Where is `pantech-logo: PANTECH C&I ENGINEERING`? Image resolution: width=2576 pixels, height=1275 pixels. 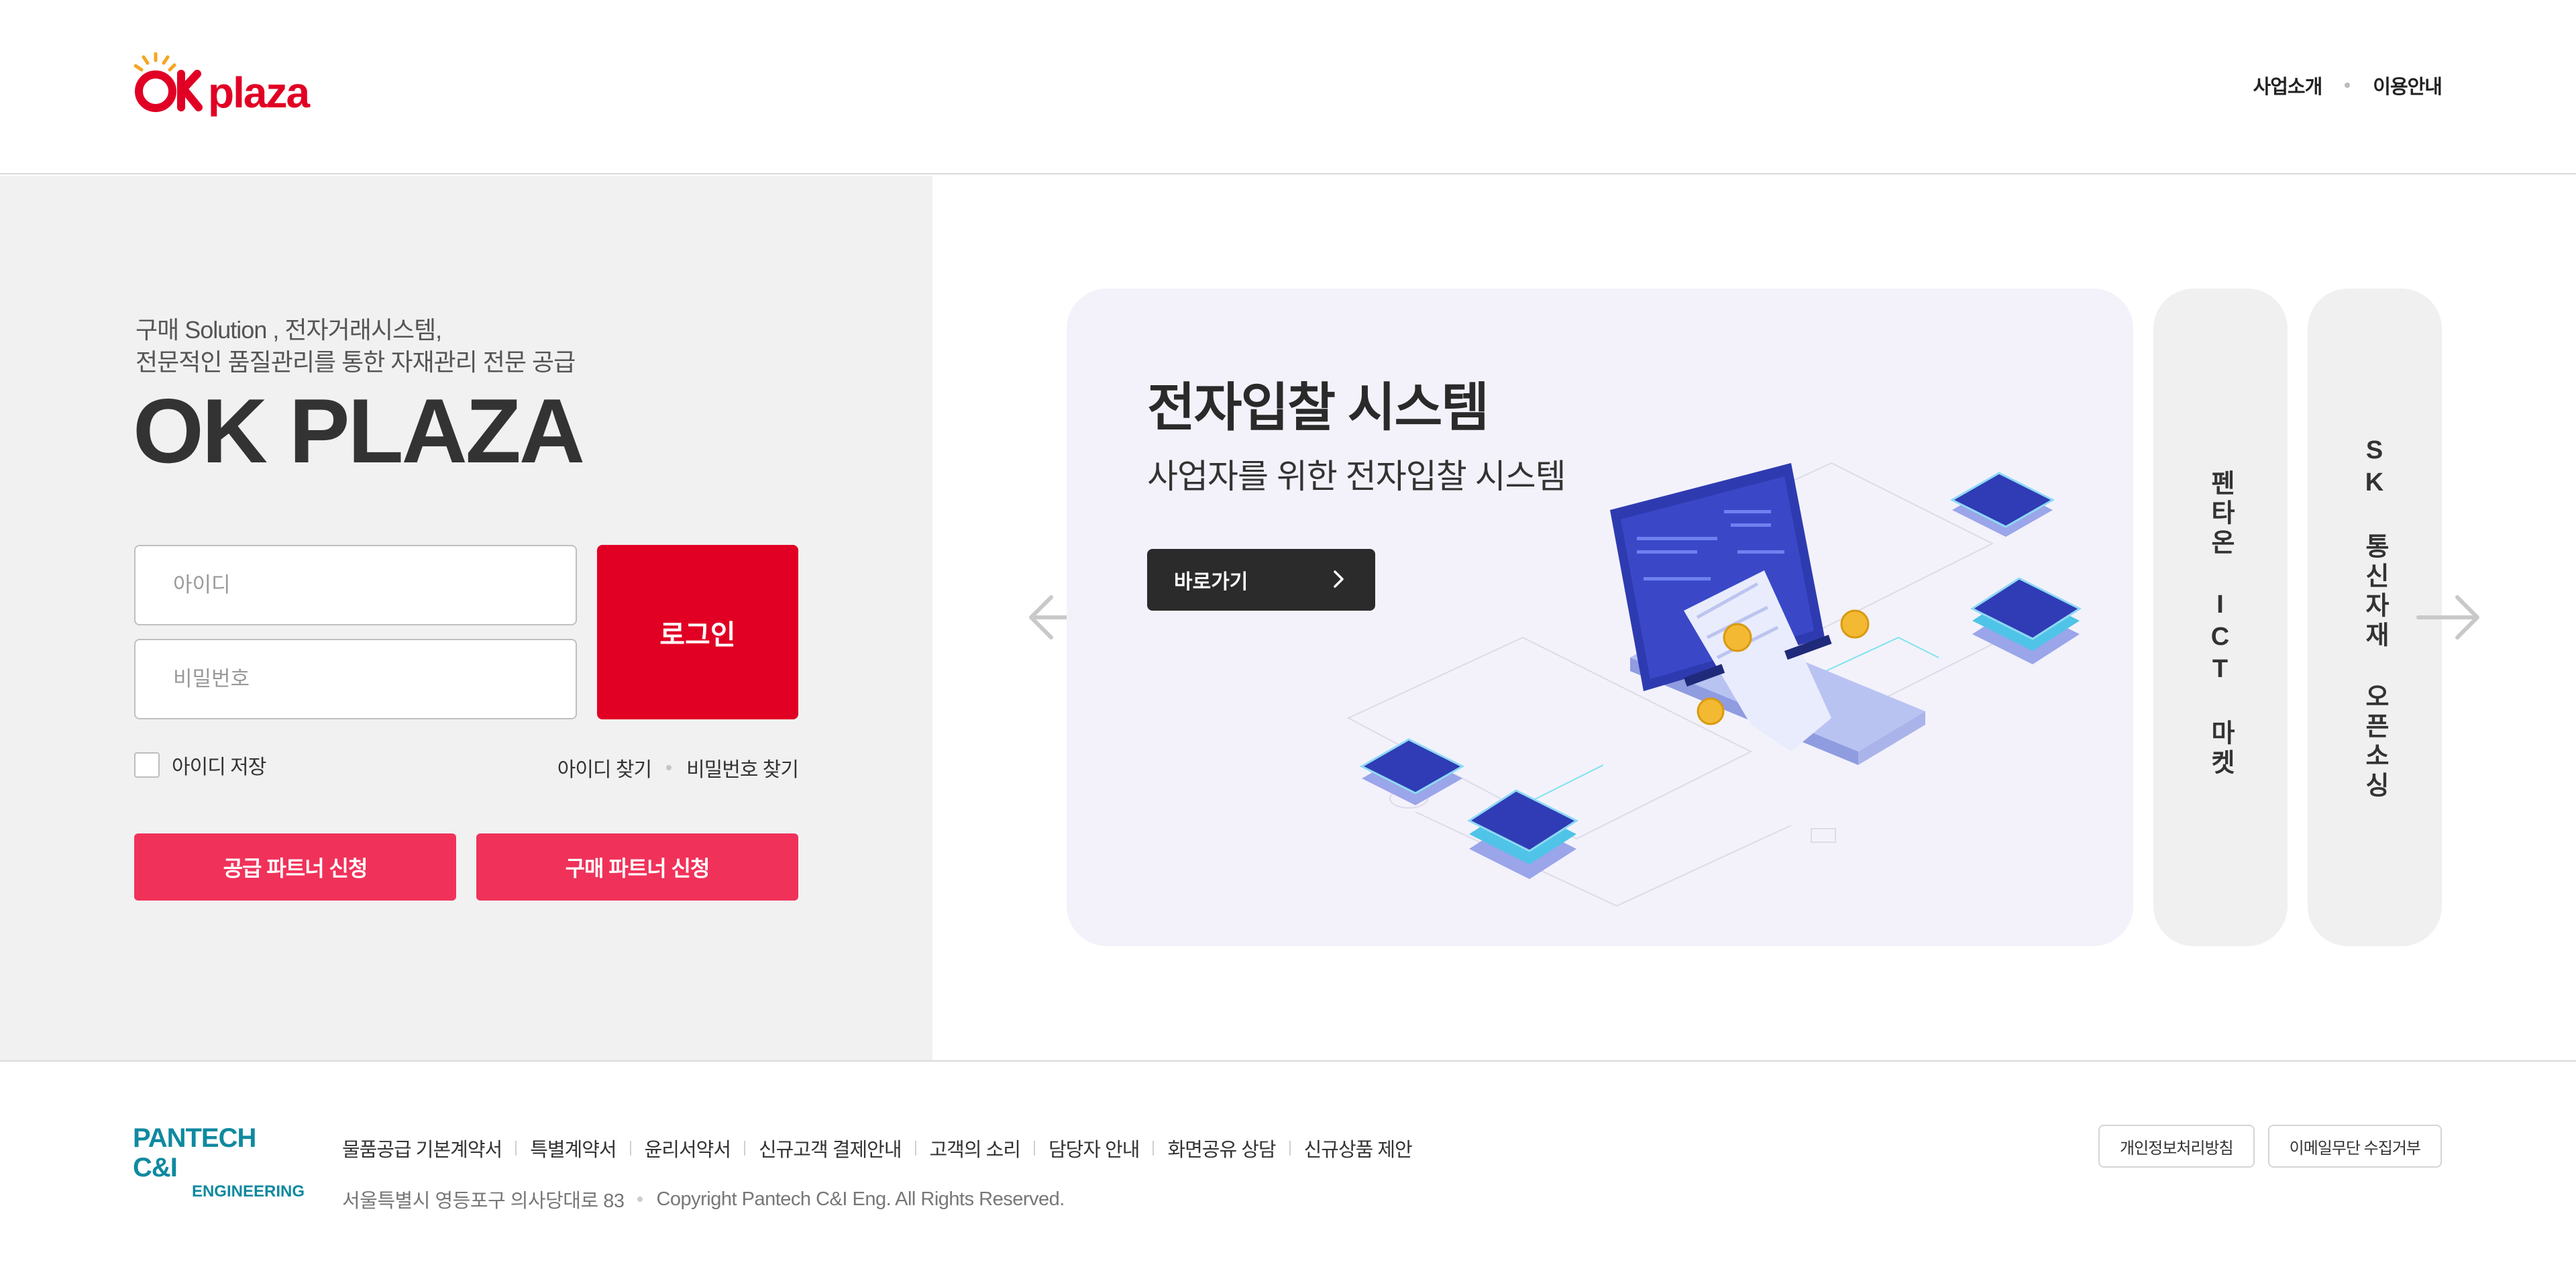 pantech-logo: PANTECH C&I ENGINEERING is located at coordinates (219, 1162).